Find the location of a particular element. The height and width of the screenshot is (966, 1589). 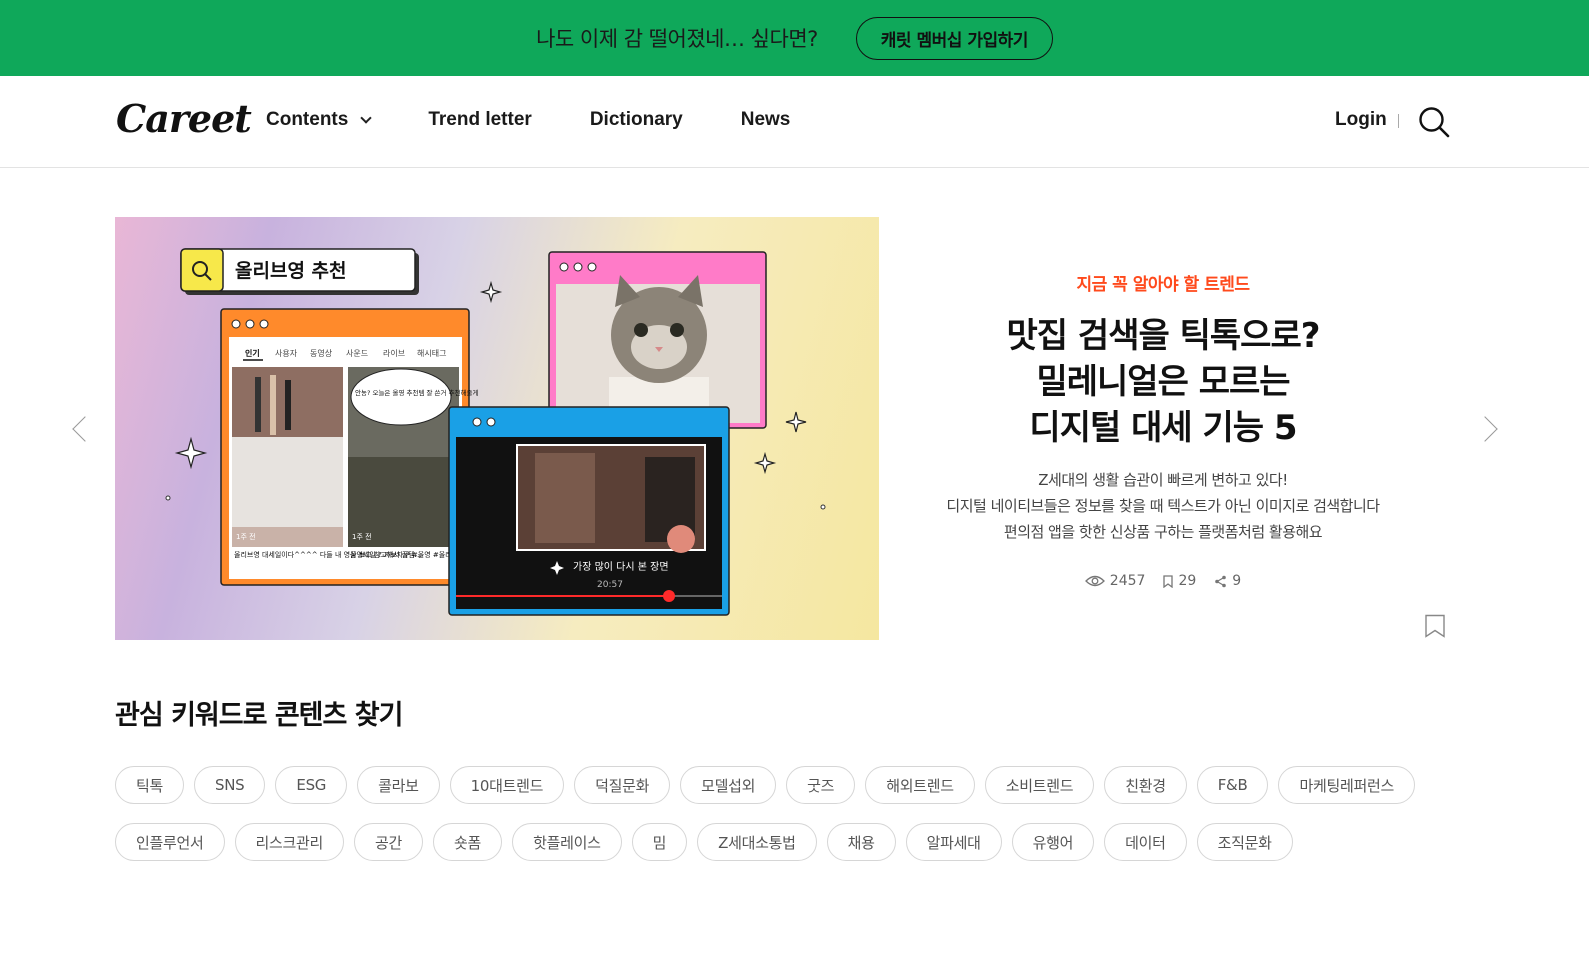

carousel-prev-icon is located at coordinates (85, 429).